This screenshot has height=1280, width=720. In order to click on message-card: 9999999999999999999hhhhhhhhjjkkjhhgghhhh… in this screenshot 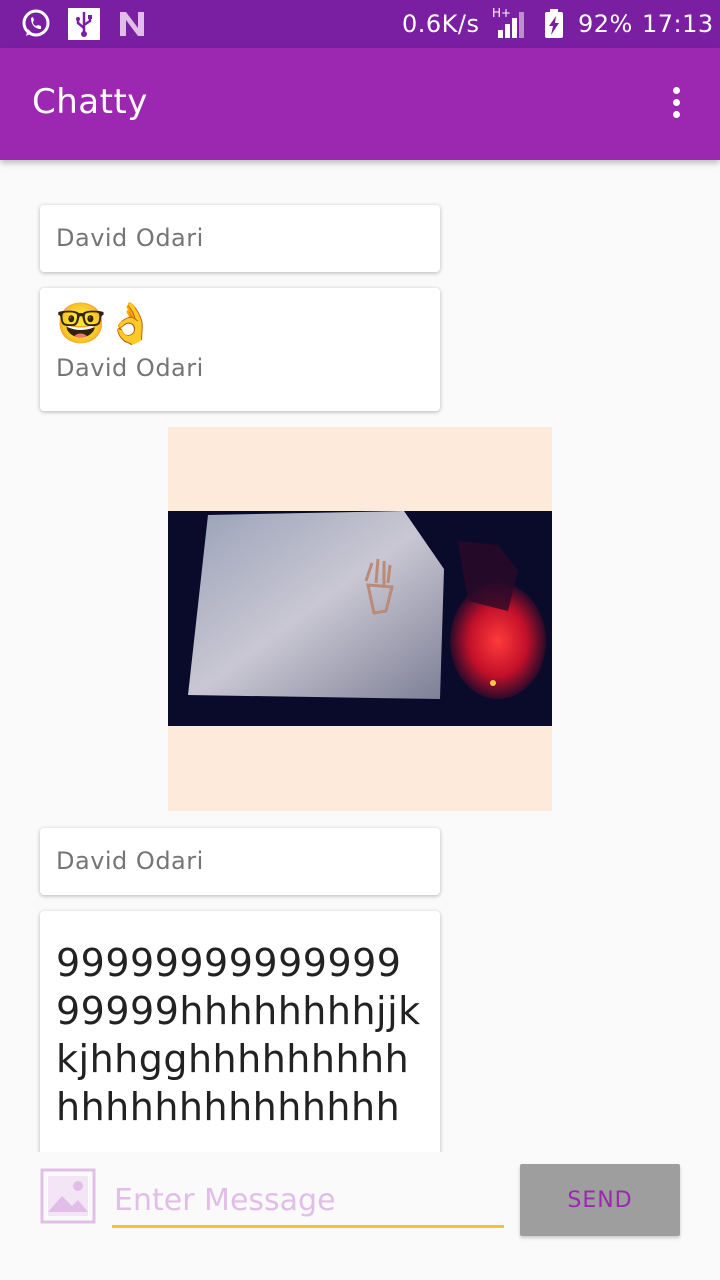, I will do `click(240, 1041)`.